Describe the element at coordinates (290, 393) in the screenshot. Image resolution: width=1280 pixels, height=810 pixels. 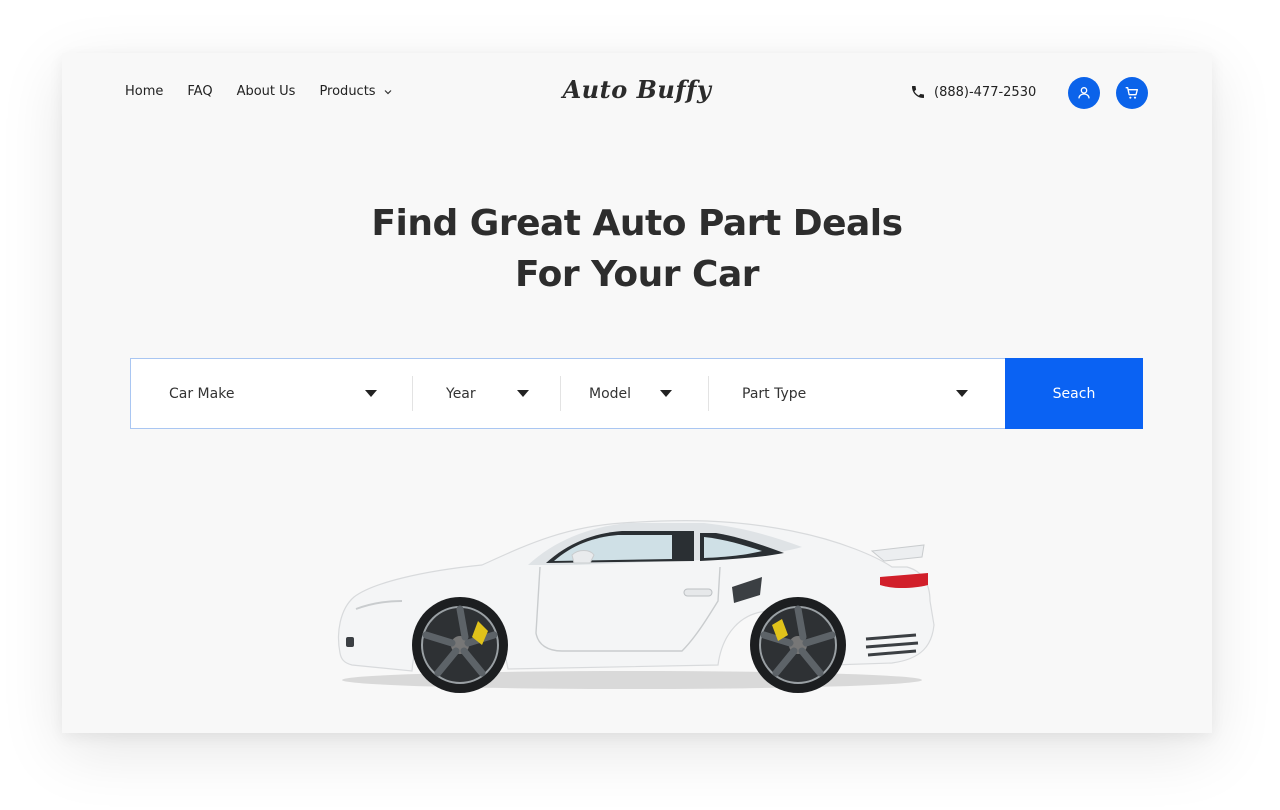
I see `car-make-select: Car Make` at that location.